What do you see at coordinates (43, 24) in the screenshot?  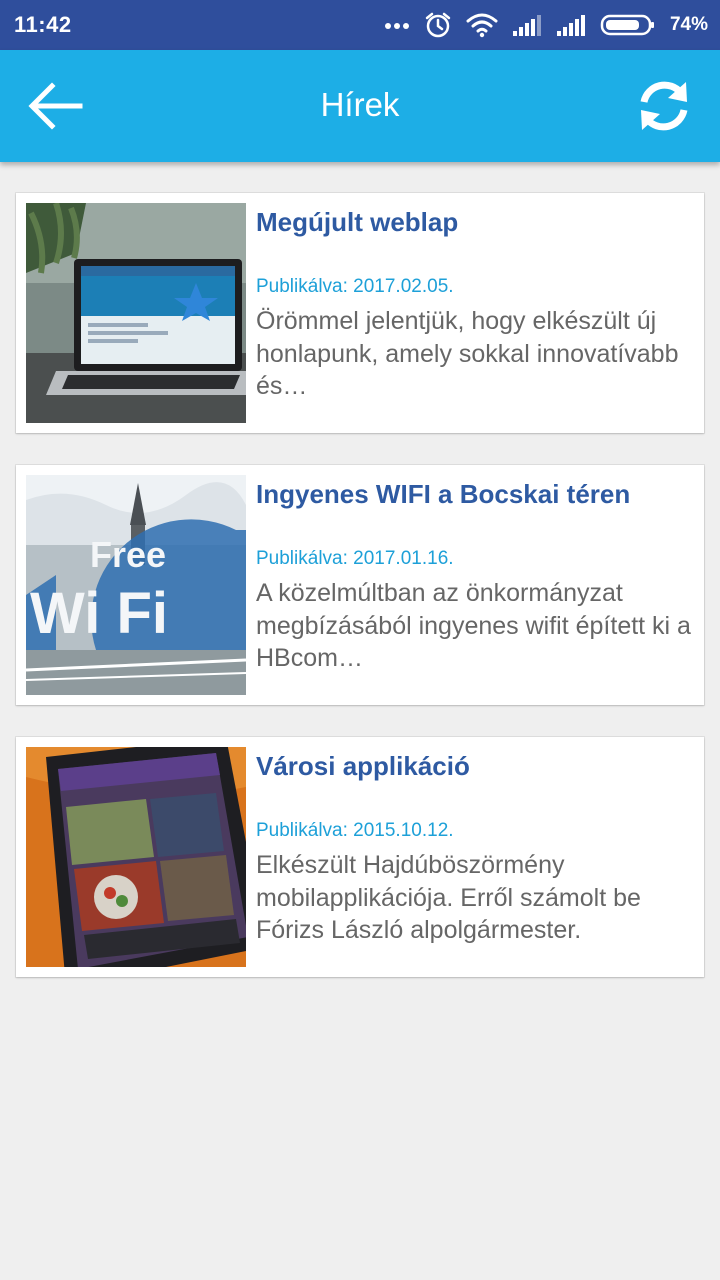 I see `status-time: 11:42` at bounding box center [43, 24].